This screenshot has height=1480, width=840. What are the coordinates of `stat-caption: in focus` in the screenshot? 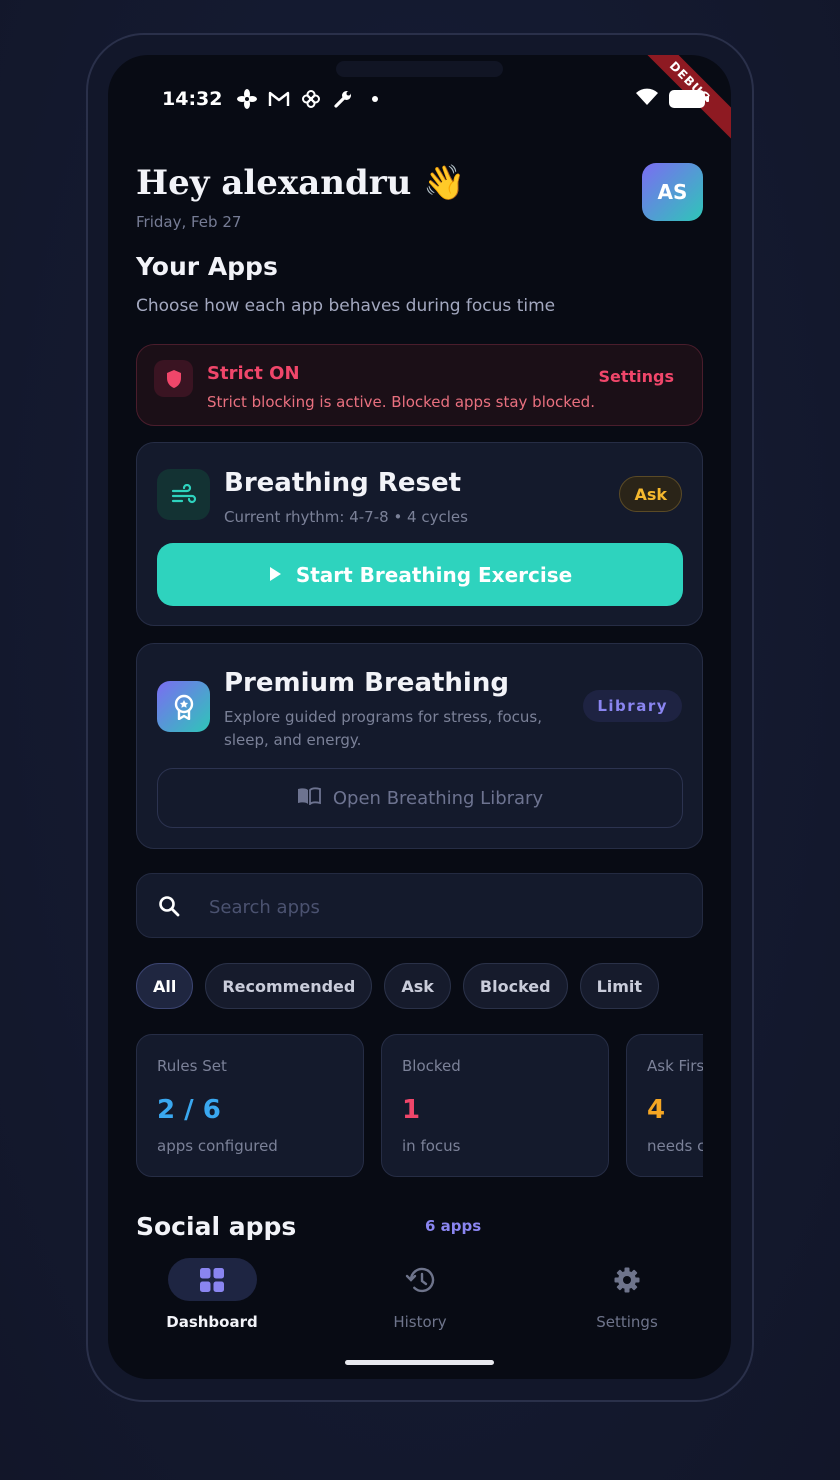 It's located at (431, 1146).